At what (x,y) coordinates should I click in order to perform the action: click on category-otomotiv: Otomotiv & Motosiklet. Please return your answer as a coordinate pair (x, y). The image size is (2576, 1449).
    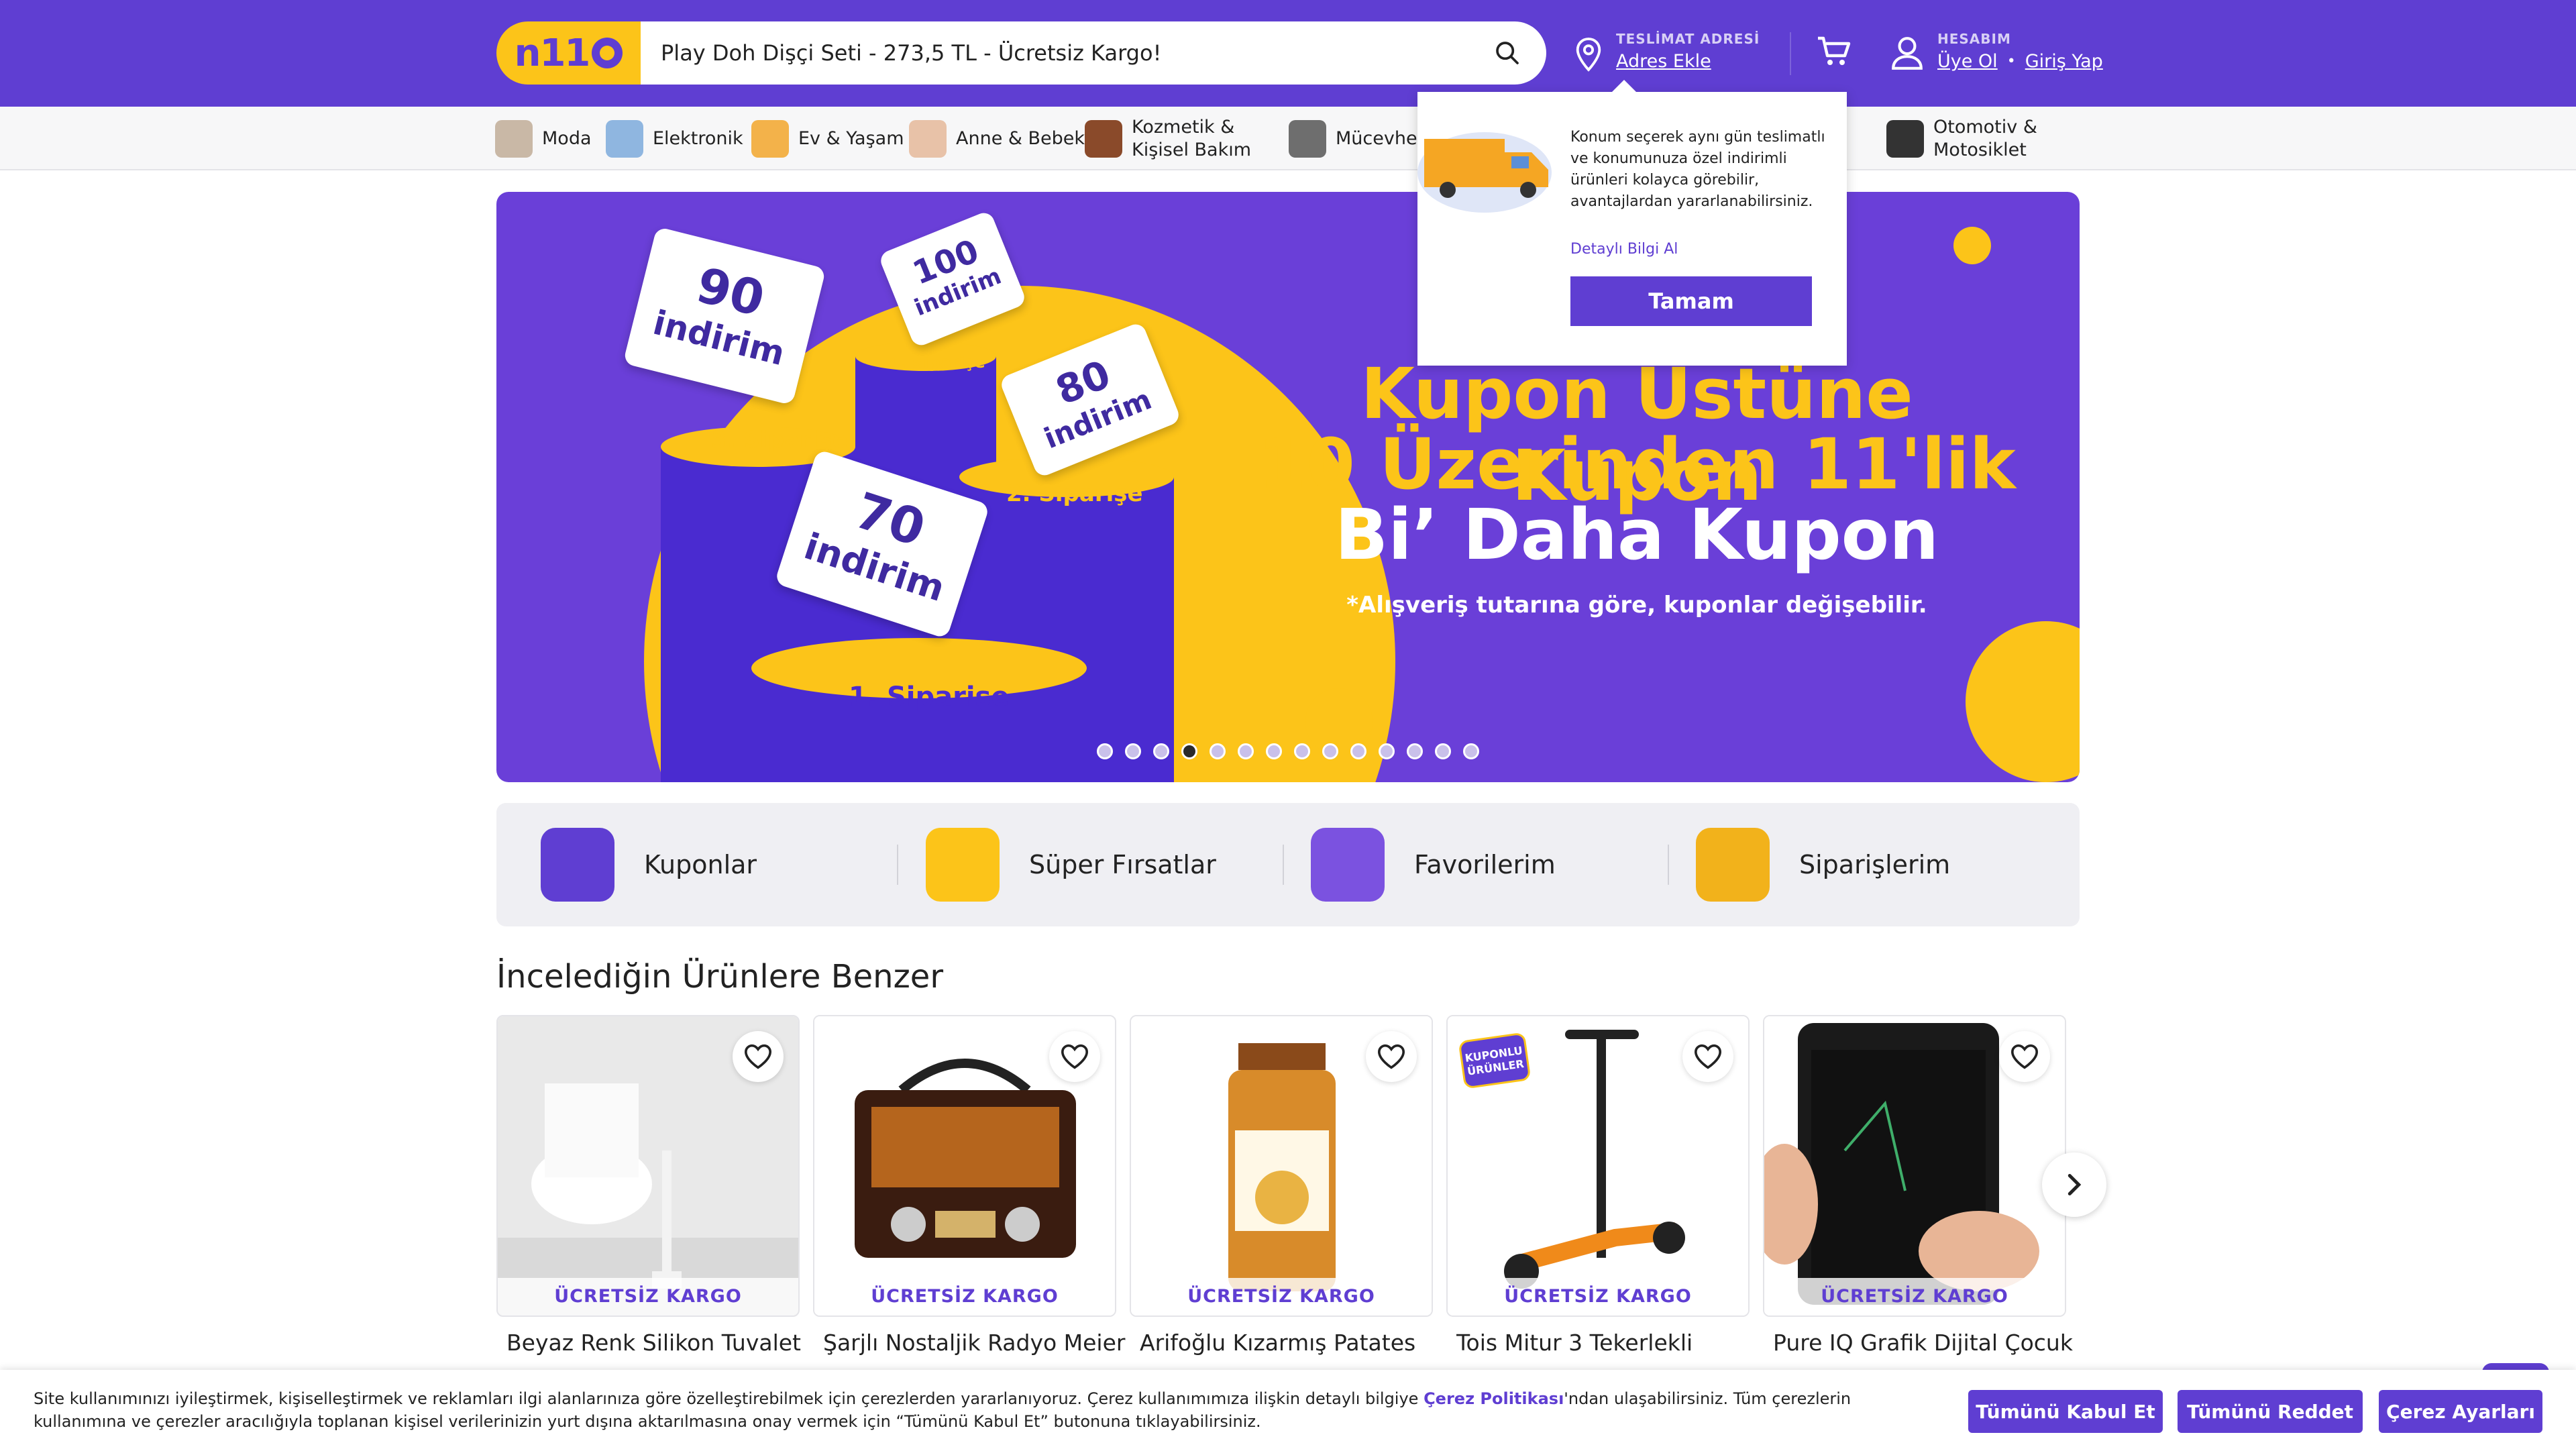
    Looking at the image, I should click on (1961, 138).